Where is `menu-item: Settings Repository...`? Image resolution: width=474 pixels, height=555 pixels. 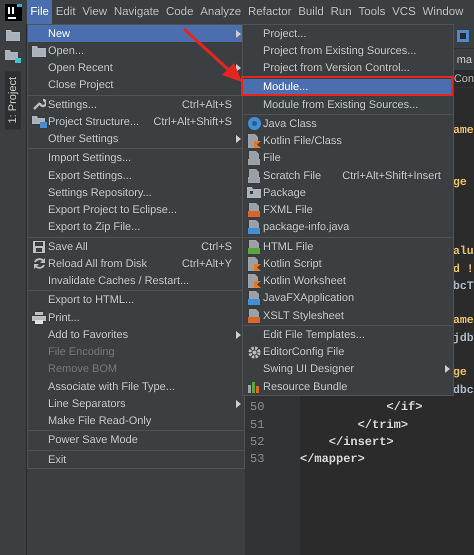
menu-item: Settings Repository... is located at coordinates (136, 193).